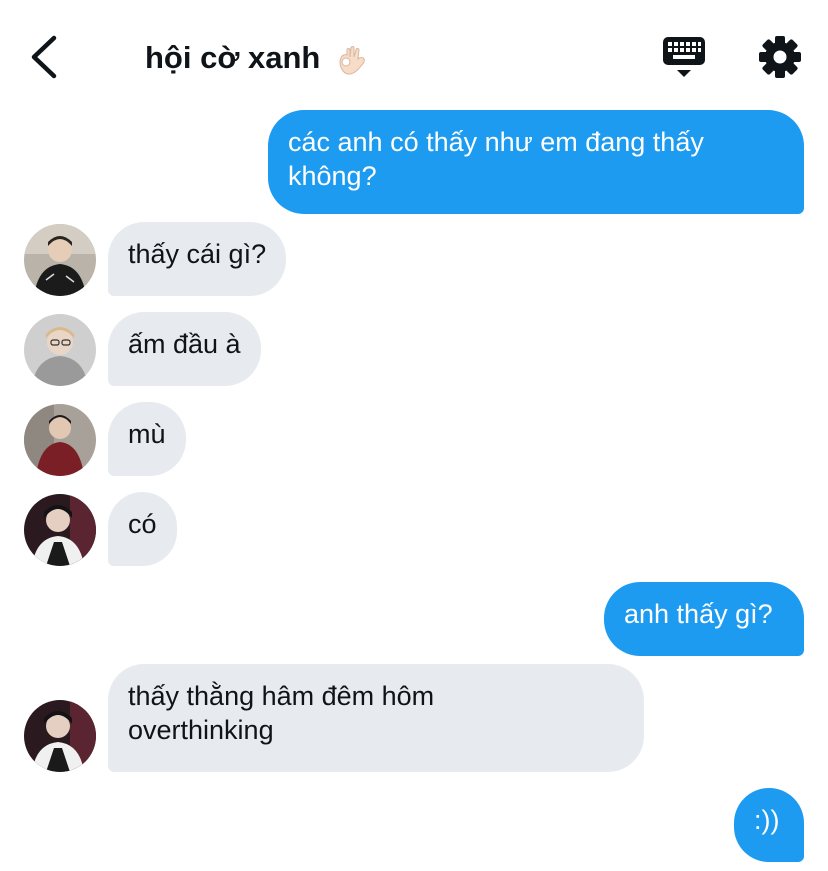 The image size is (828, 871). Describe the element at coordinates (414, 54) in the screenshot. I see `chat-header: hội cờ xanh` at that location.